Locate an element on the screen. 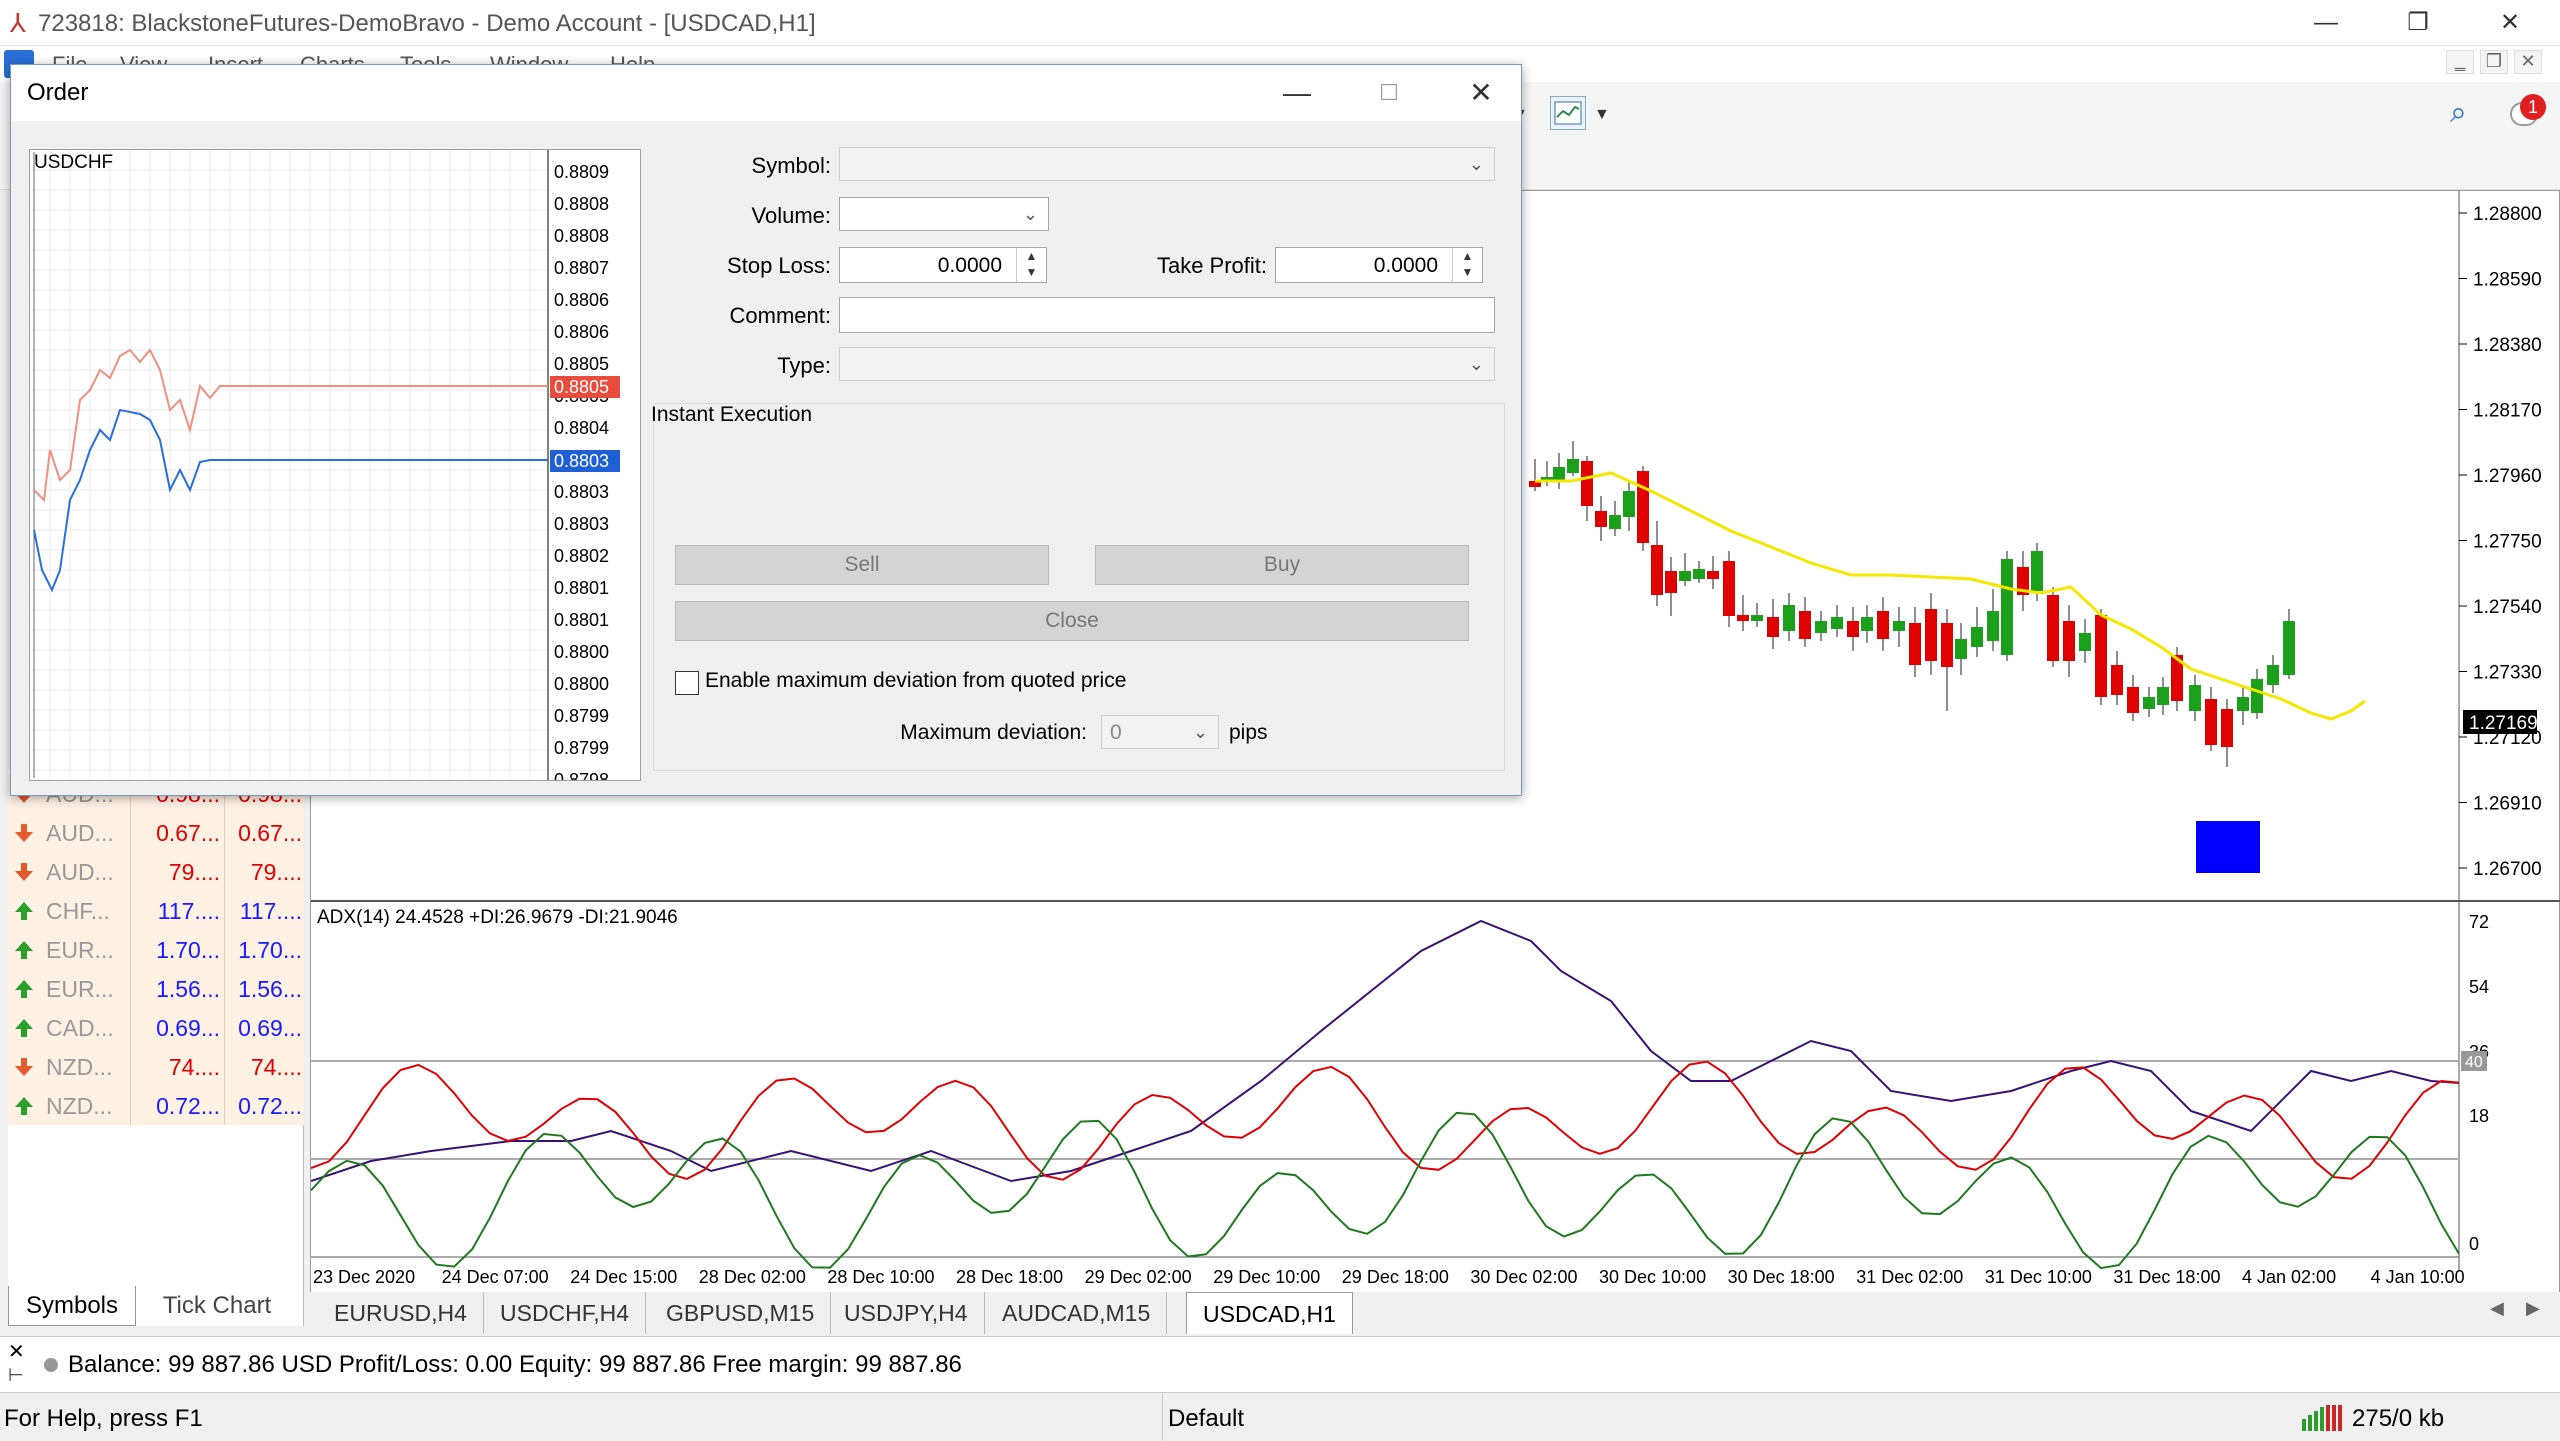  time-axis-label: 29 Dec 18:00 is located at coordinates (1395, 1277).